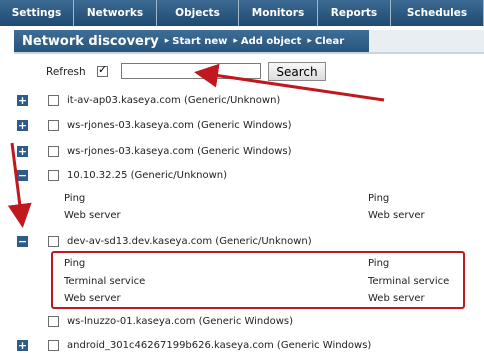  What do you see at coordinates (437, 13) in the screenshot?
I see `tab-schedules: Schedules` at bounding box center [437, 13].